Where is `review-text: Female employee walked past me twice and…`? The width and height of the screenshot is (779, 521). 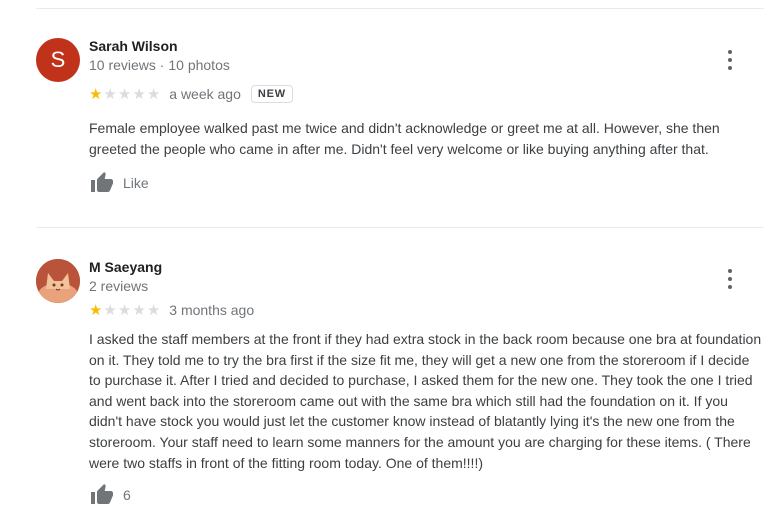 review-text: Female employee walked past me twice and… is located at coordinates (404, 138).